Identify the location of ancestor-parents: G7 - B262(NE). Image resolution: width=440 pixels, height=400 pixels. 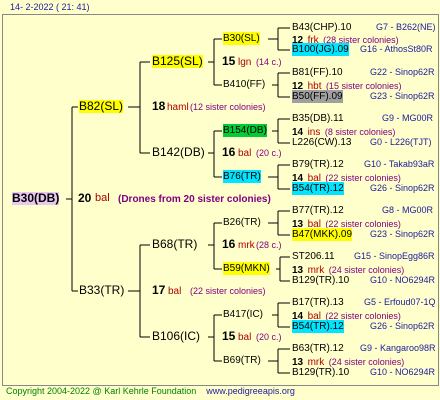
(406, 27).